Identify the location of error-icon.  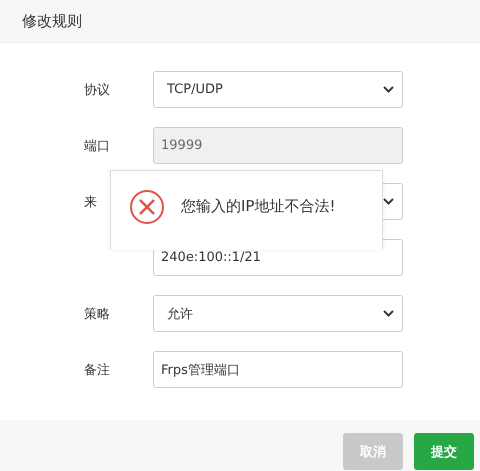
(147, 206).